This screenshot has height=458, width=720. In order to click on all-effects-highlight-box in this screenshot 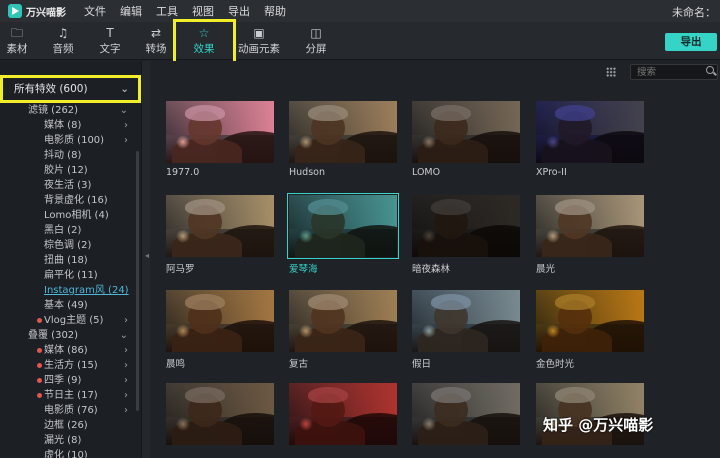, I will do `click(70, 89)`.